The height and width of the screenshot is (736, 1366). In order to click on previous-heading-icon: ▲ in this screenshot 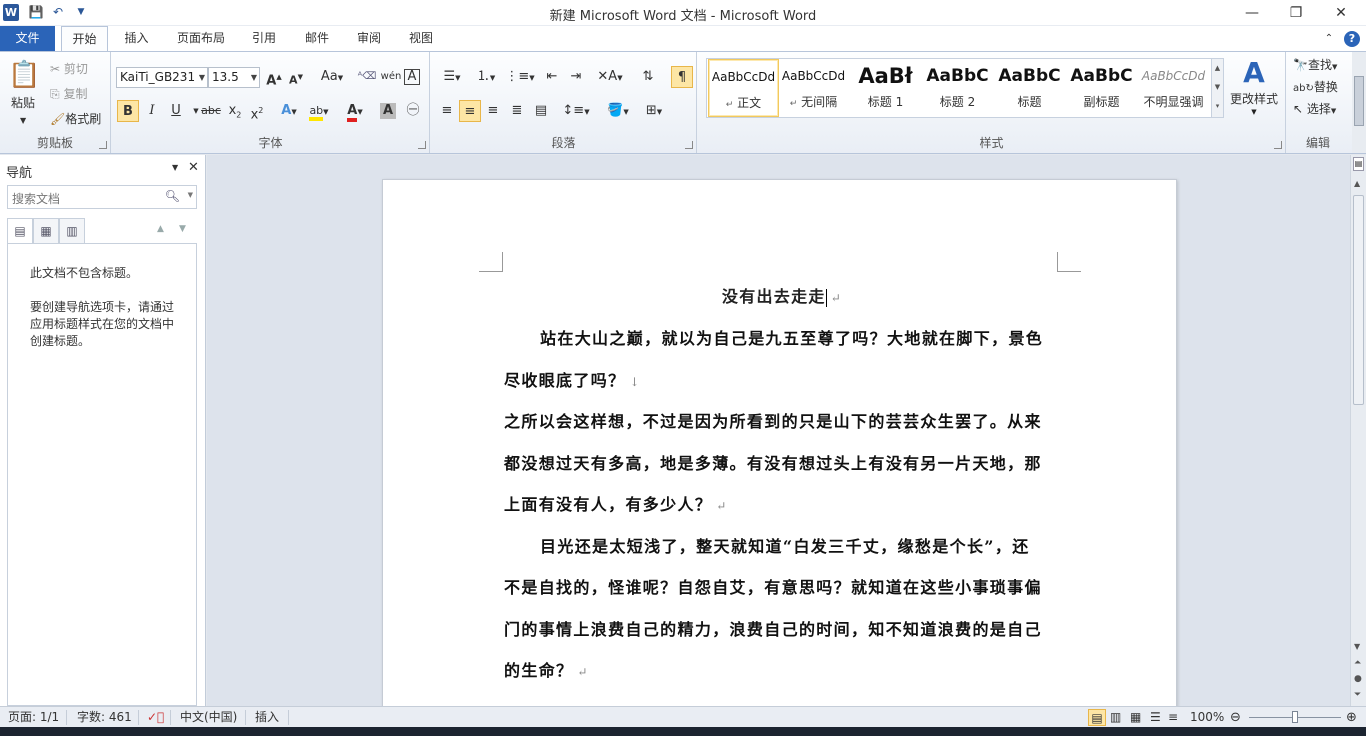, I will do `click(160, 229)`.